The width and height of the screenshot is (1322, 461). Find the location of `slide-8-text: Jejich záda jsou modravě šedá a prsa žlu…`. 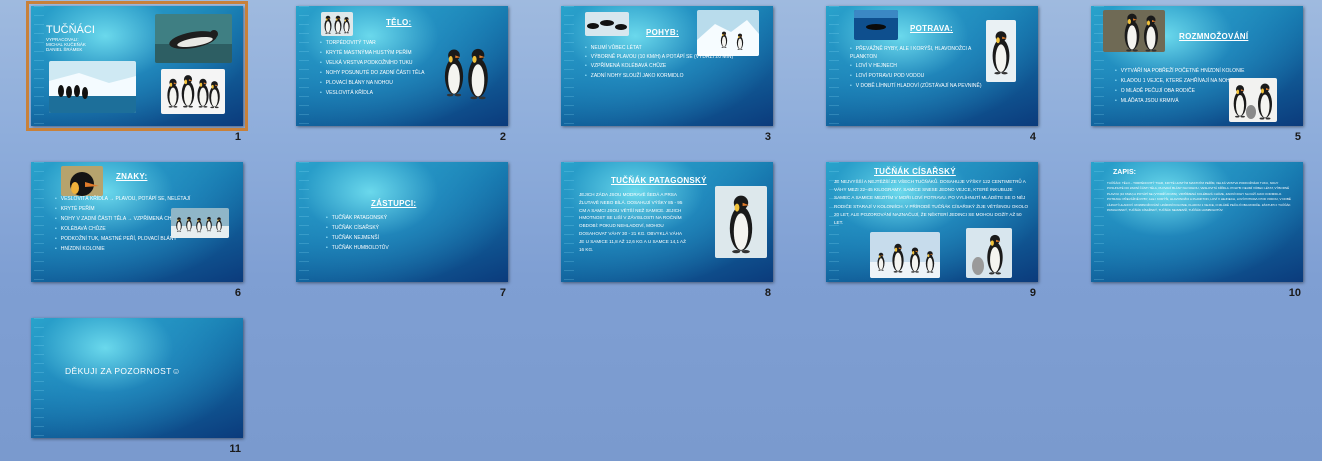

slide-8-text: Jejich záda jsou modravě šedá a prsa žlu… is located at coordinates (632, 222).